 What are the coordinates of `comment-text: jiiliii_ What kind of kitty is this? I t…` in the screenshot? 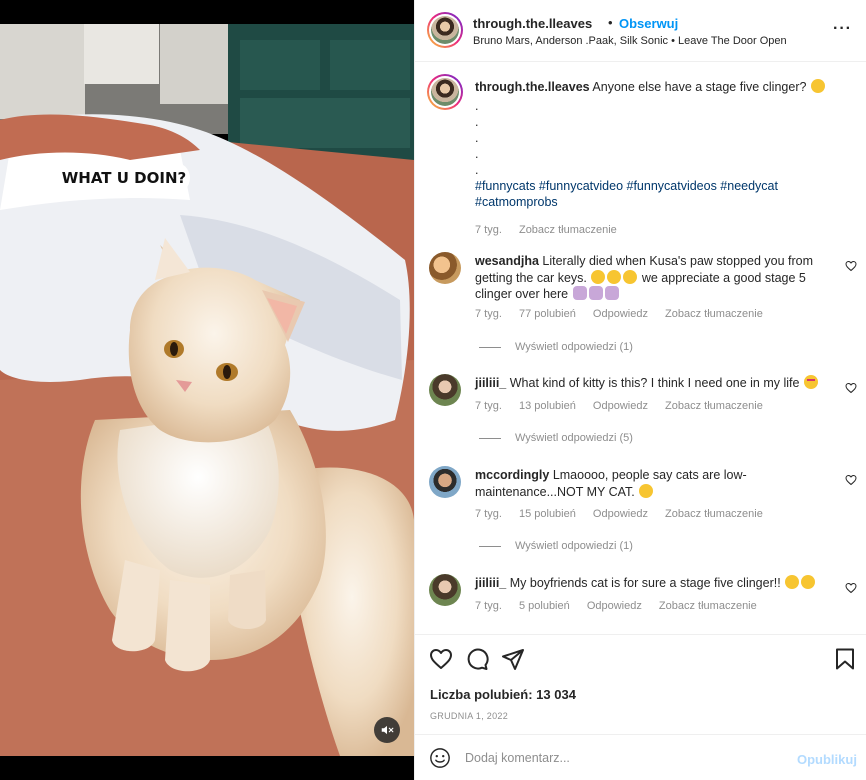 It's located at (651, 383).